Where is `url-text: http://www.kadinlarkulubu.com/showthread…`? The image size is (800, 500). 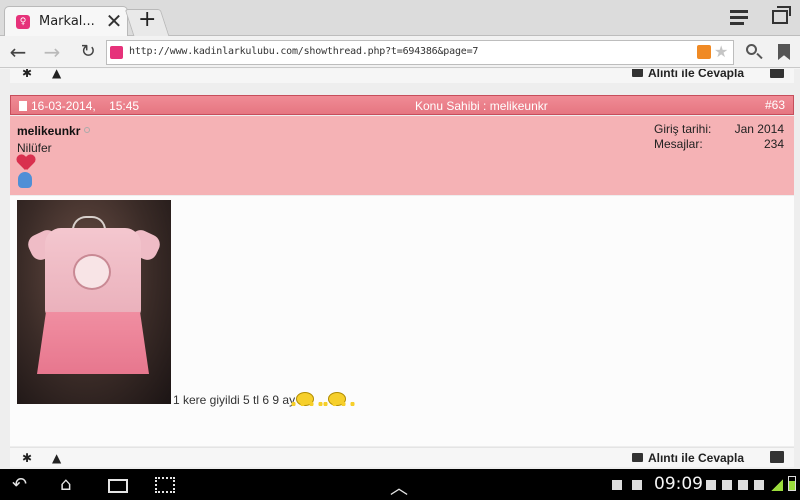
url-text: http://www.kadinlarkulubu.com/showthread… is located at coordinates (304, 51).